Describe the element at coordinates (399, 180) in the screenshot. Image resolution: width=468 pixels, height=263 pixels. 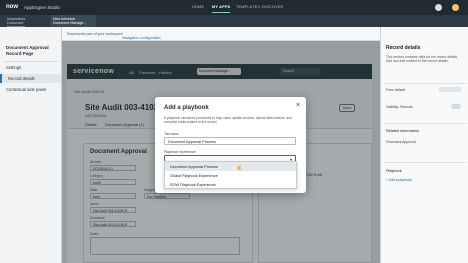
I see `add-playbook-link: + Add a playbook` at that location.